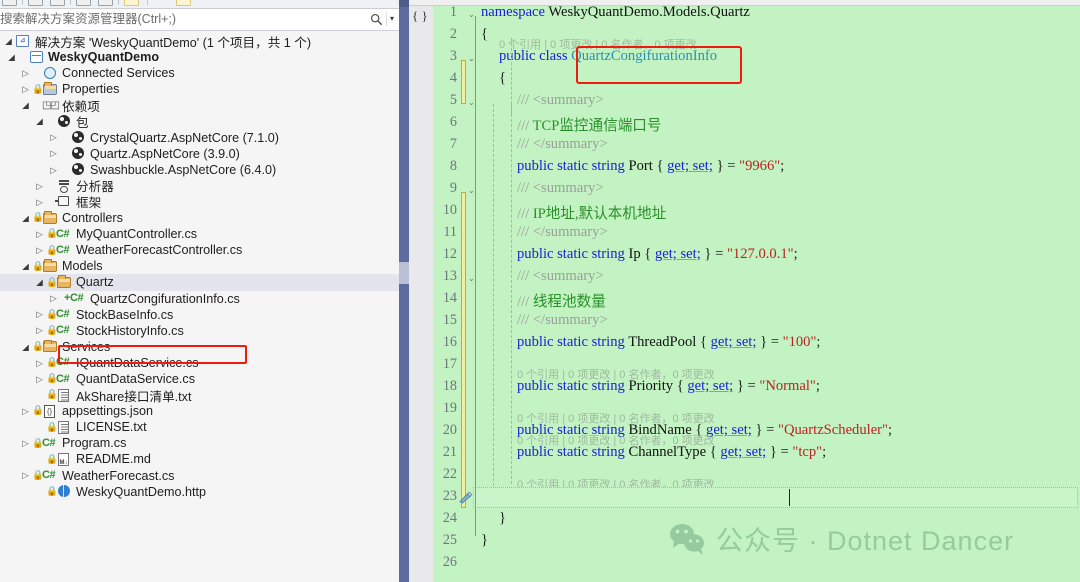  What do you see at coordinates (131, 3) in the screenshot?
I see `preview-selected-items-icon` at bounding box center [131, 3].